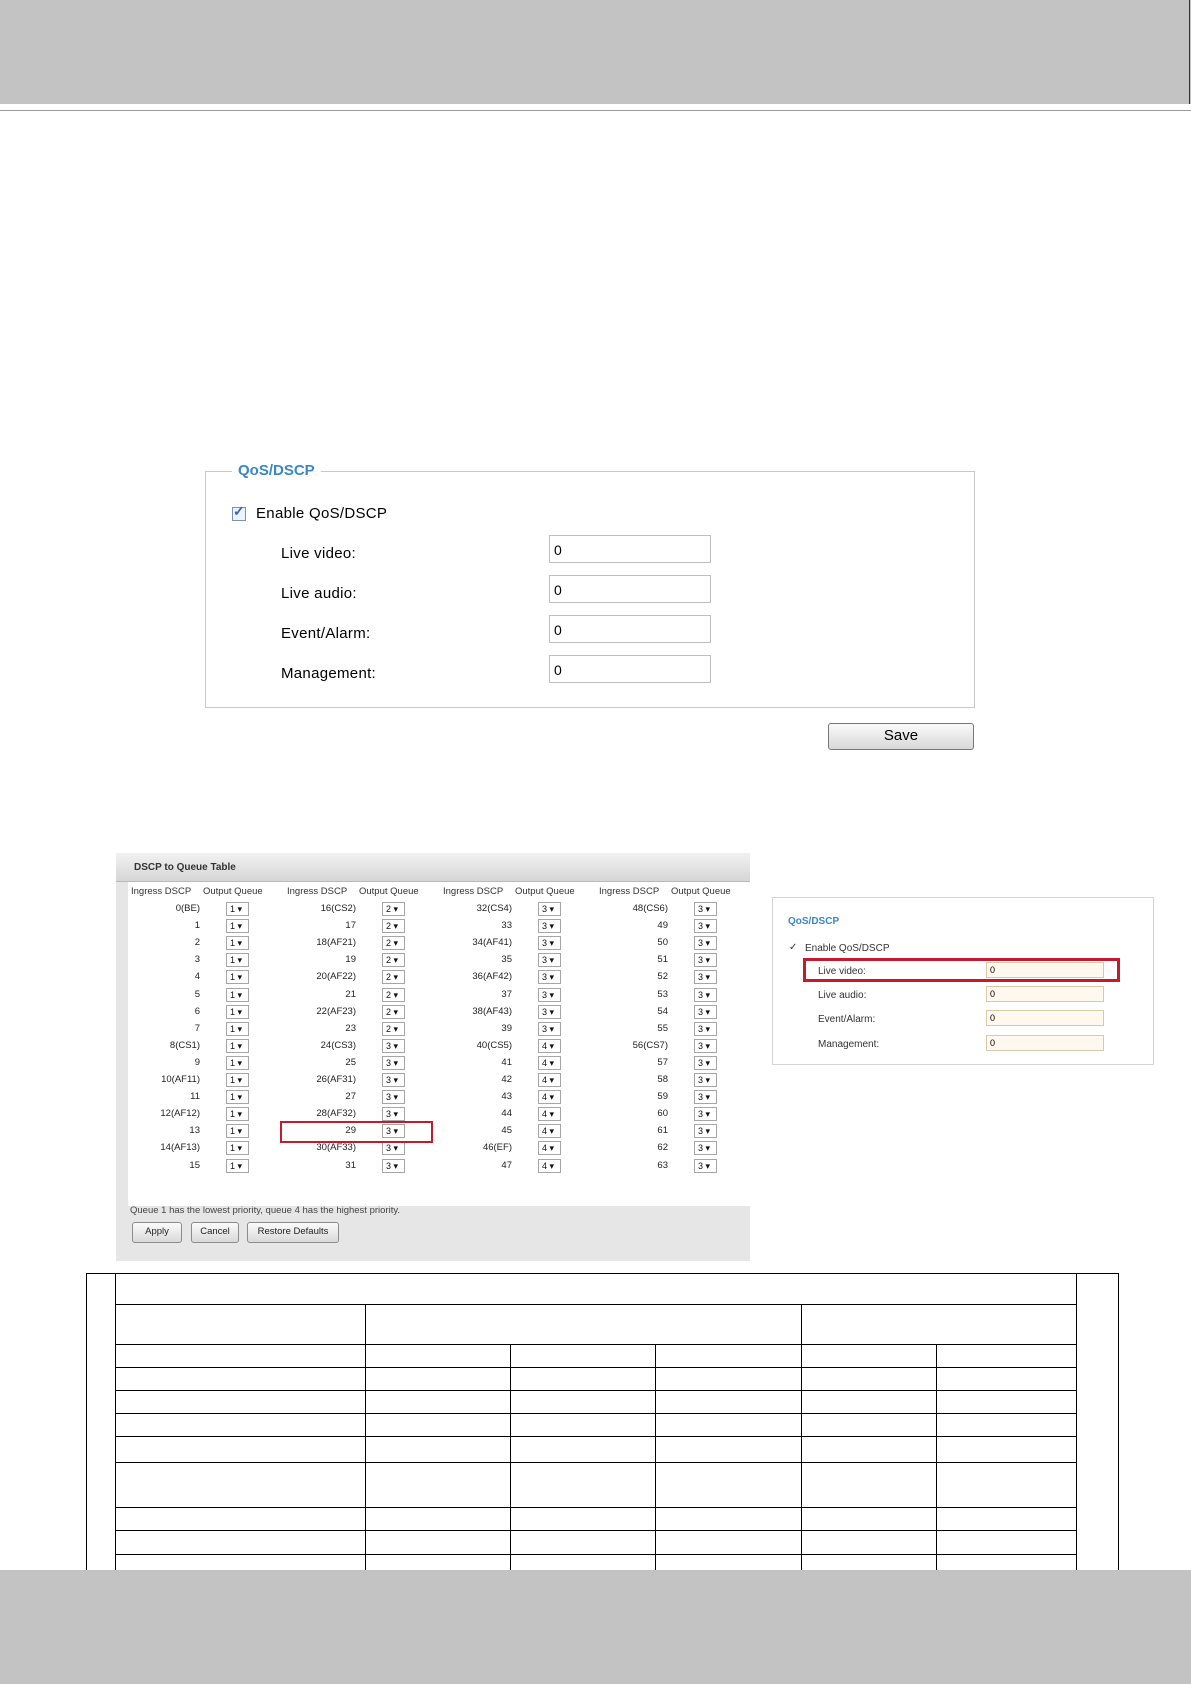  Describe the element at coordinates (1045, 1018) in the screenshot. I see `small-event-alarm-input: 0` at that location.